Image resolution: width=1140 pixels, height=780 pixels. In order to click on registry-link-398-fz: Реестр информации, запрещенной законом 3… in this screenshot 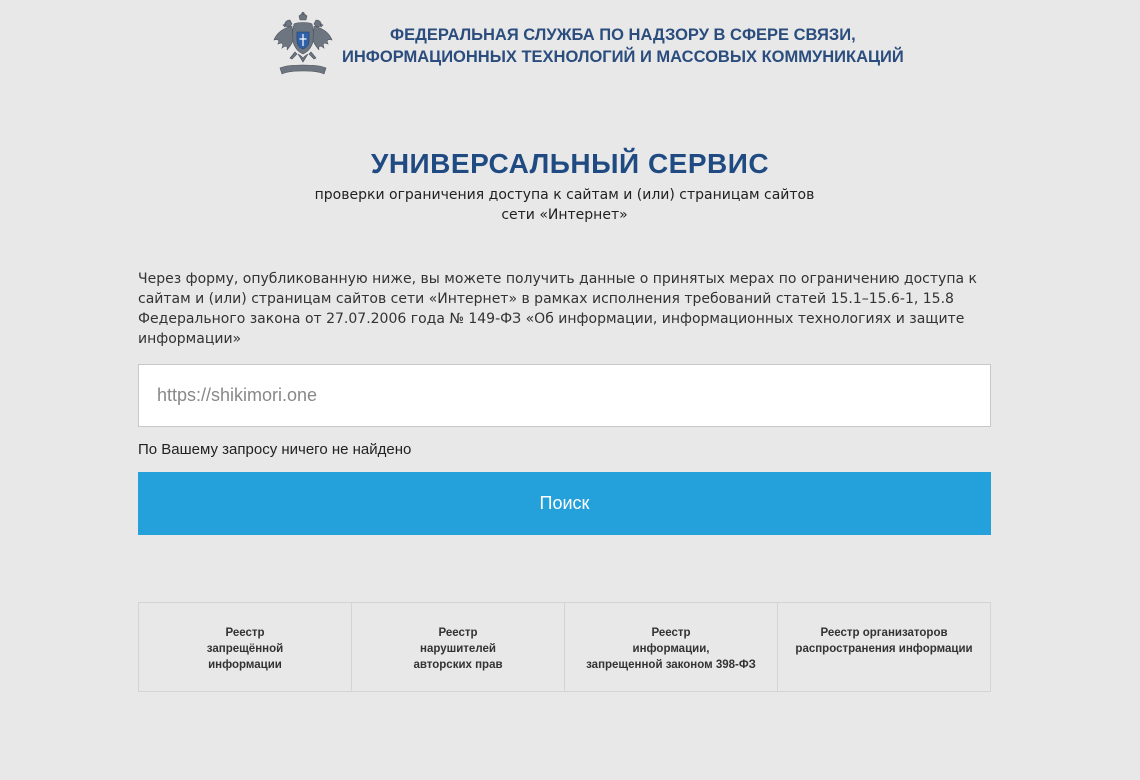, I will do `click(671, 647)`.